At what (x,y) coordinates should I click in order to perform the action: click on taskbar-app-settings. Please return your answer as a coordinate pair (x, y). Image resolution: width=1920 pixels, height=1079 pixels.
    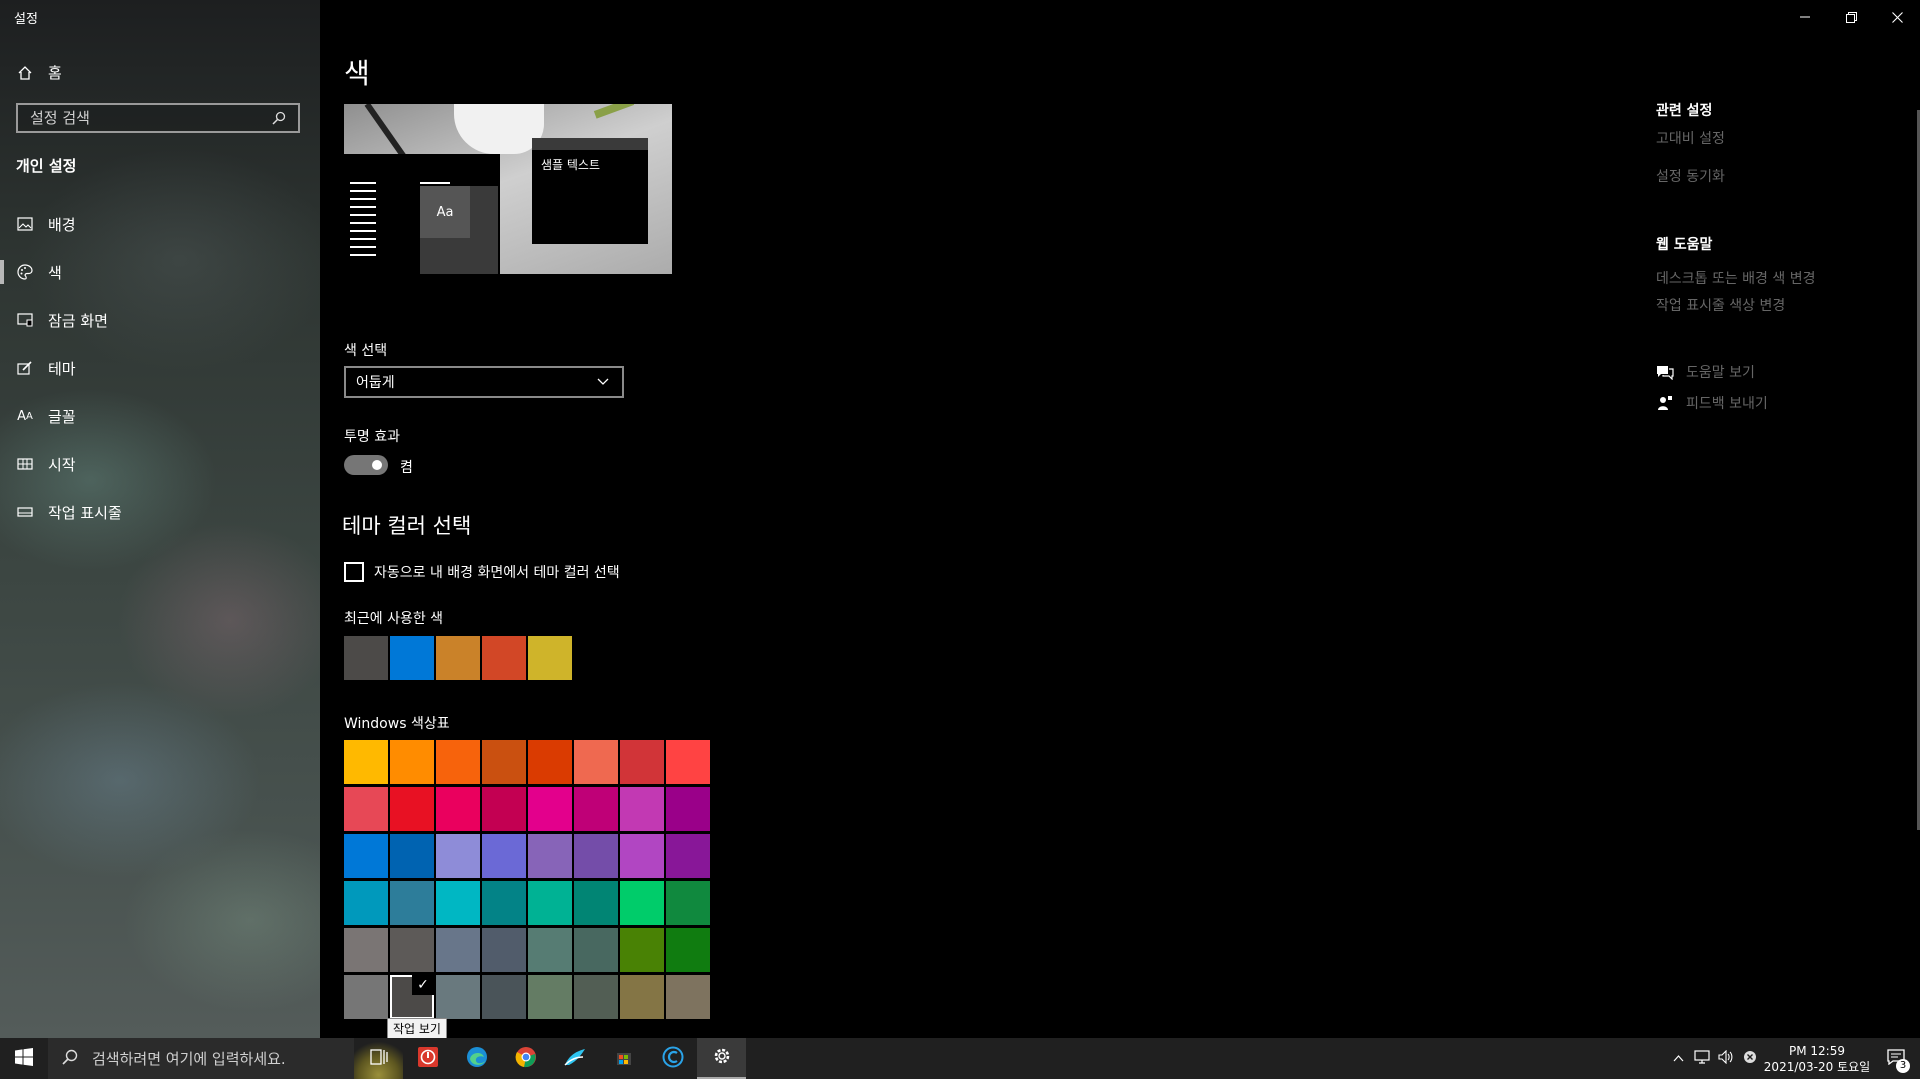
    Looking at the image, I should click on (721, 1058).